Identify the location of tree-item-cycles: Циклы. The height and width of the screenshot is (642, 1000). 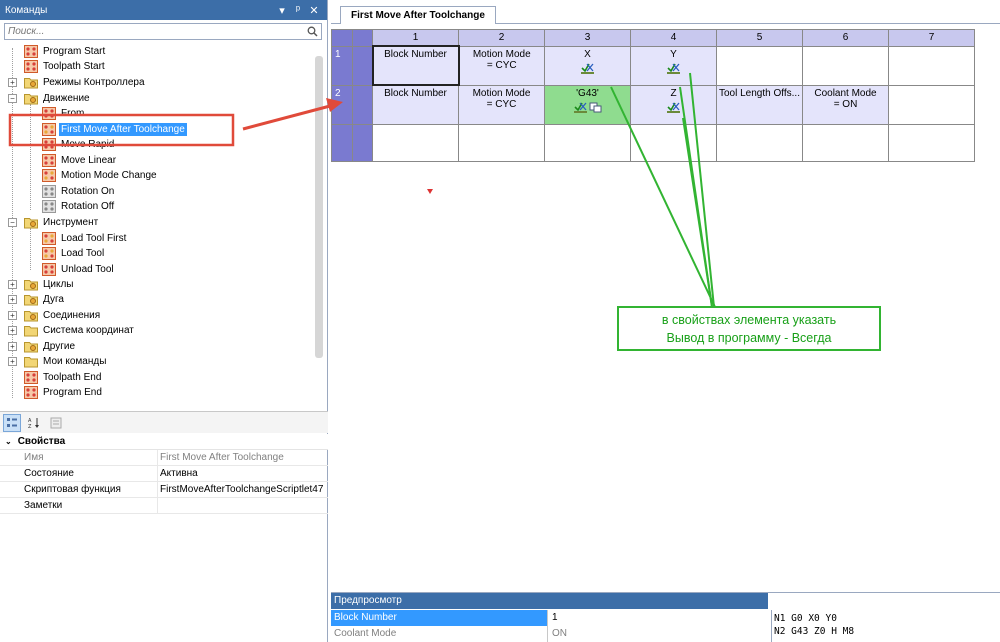
(50, 284).